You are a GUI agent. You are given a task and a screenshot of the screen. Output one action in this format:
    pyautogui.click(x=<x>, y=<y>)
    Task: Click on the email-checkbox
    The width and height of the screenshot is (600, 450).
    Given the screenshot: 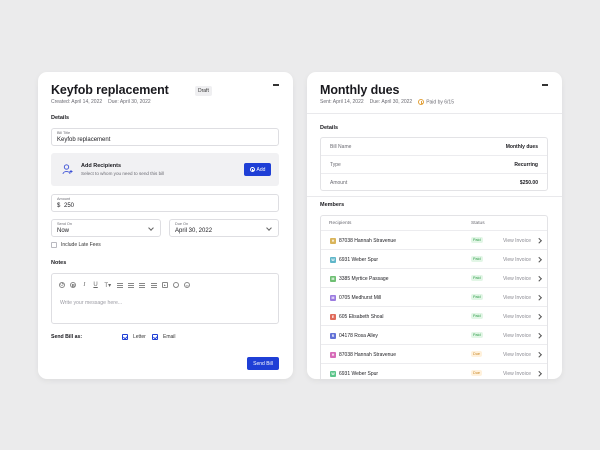 What is the action you would take?
    pyautogui.click(x=155, y=337)
    